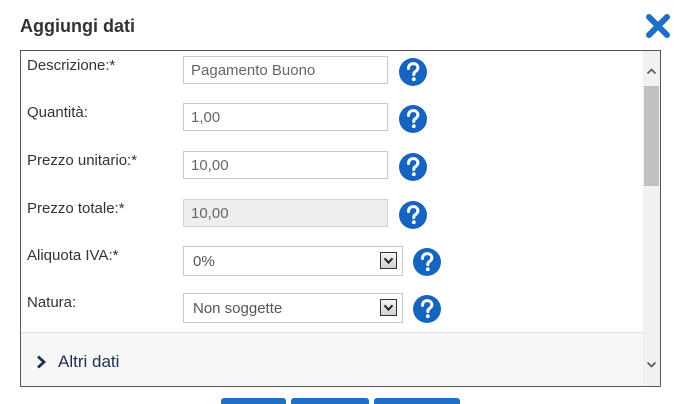  I want to click on row-natura: Natura: Non soggette, so click(332, 308).